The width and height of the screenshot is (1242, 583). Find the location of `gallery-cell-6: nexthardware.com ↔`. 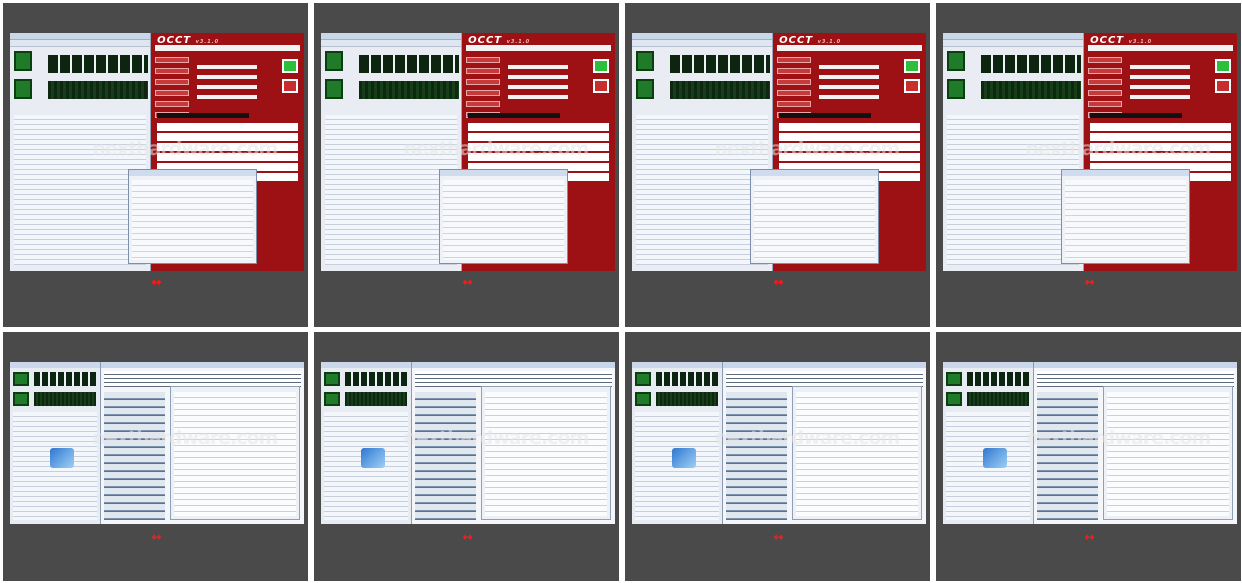

gallery-cell-6: nexthardware.com ↔ is located at coordinates (466, 456).